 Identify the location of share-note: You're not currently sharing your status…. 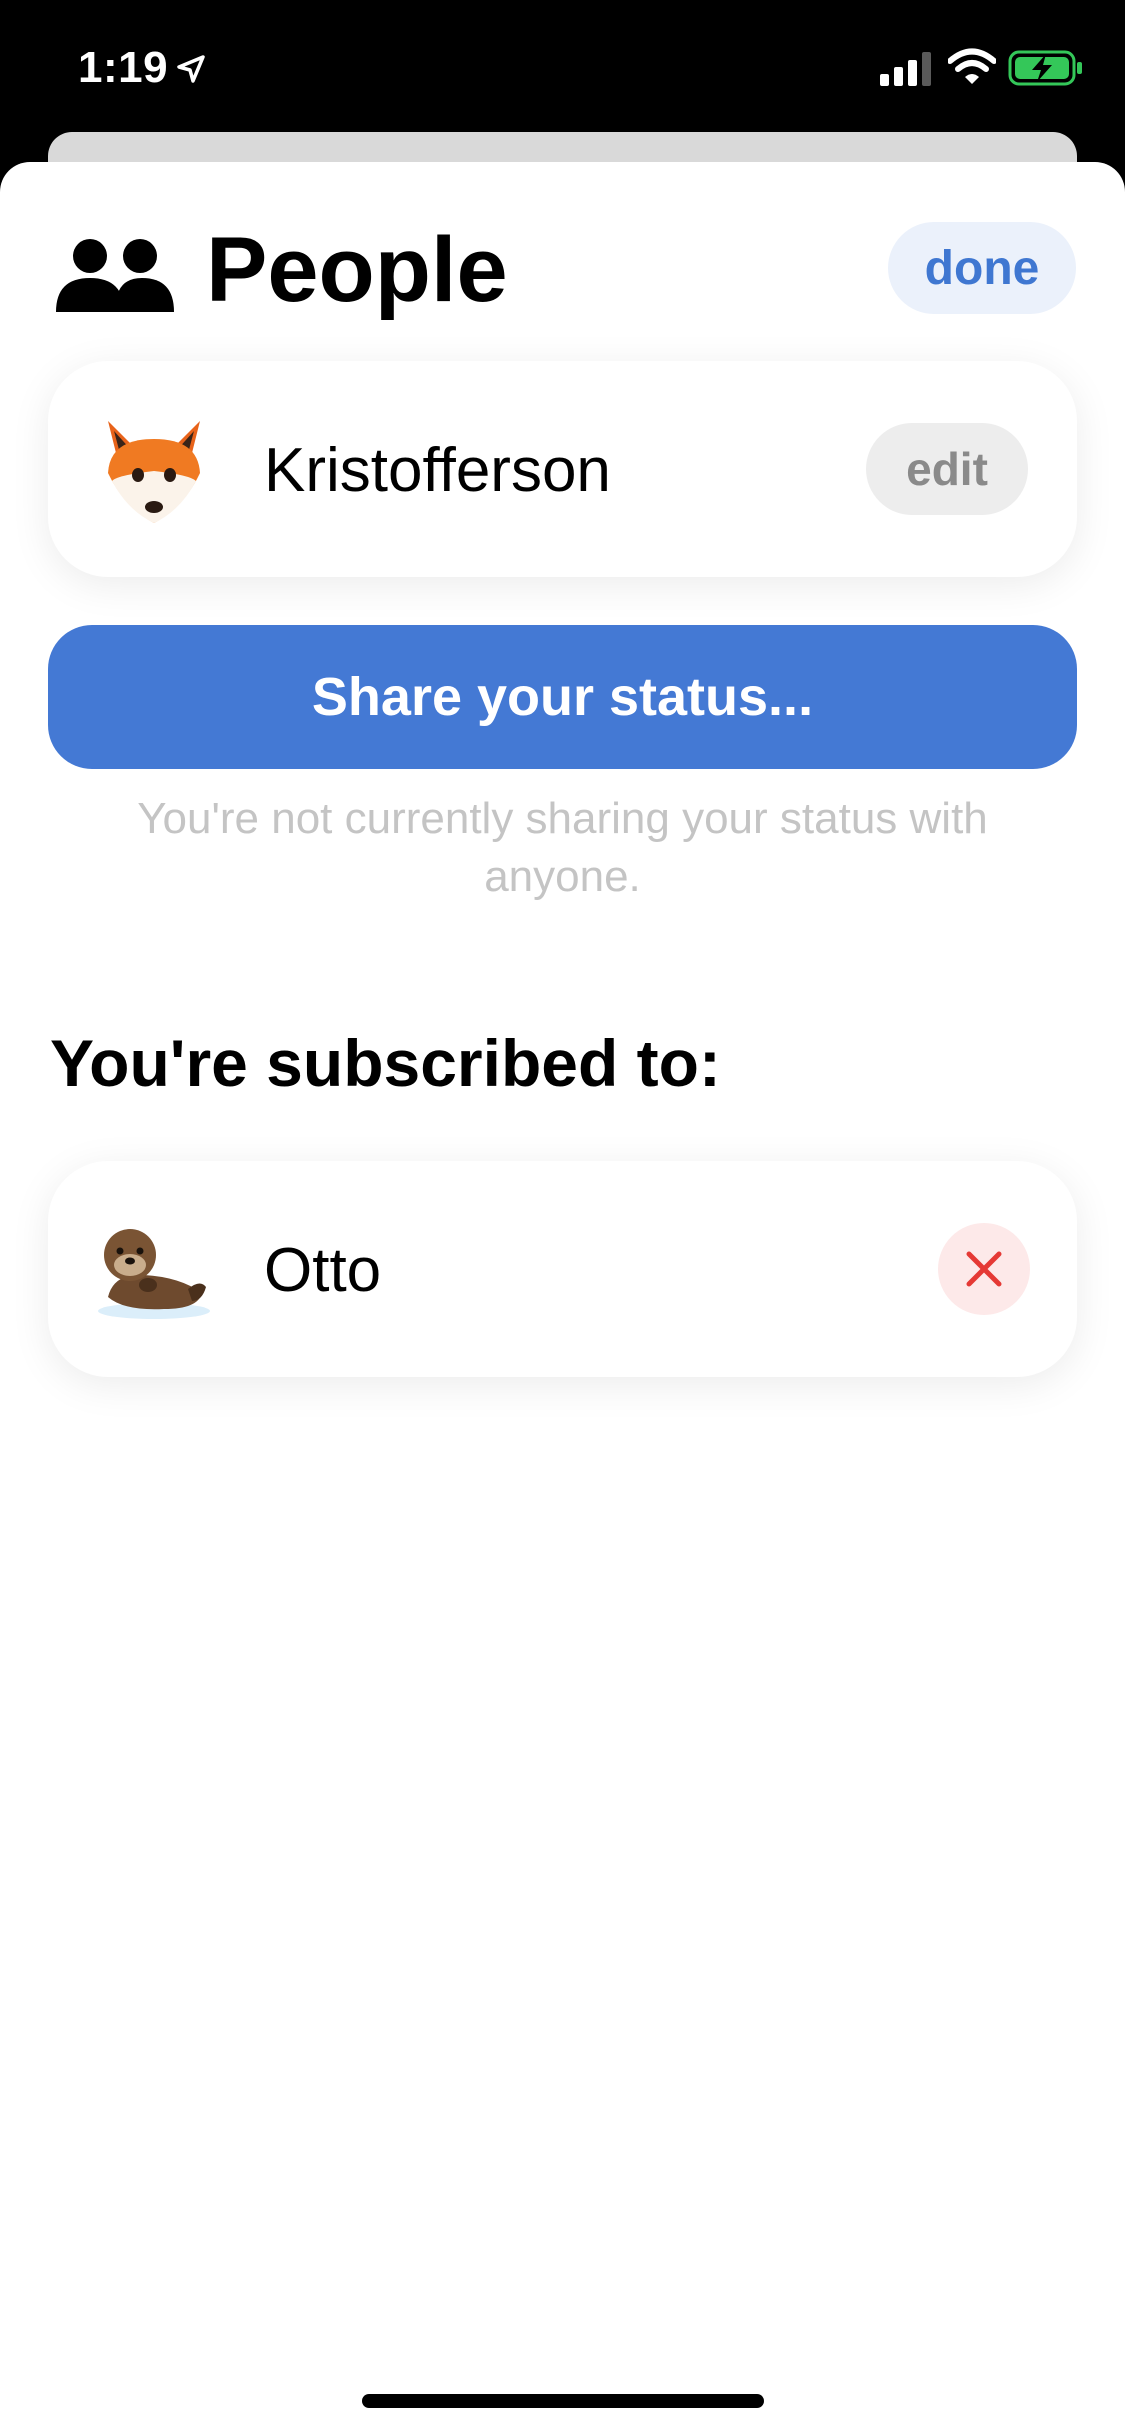
(562, 847).